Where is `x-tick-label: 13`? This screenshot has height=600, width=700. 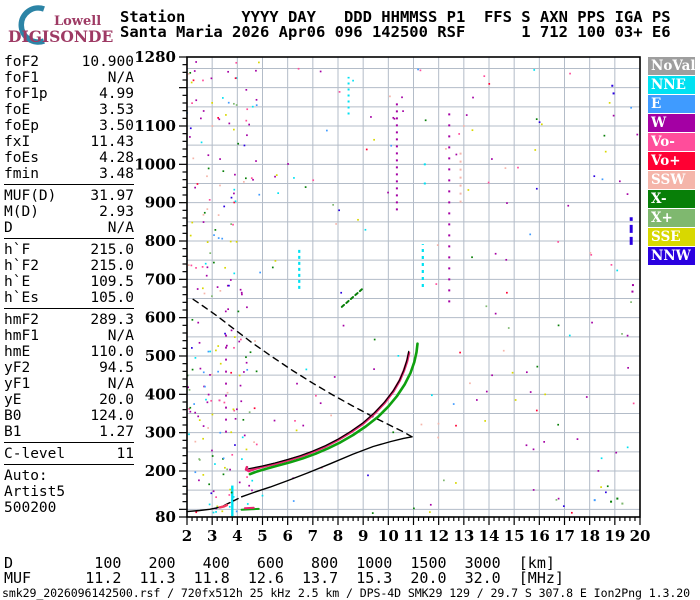 x-tick-label: 13 is located at coordinates (463, 536).